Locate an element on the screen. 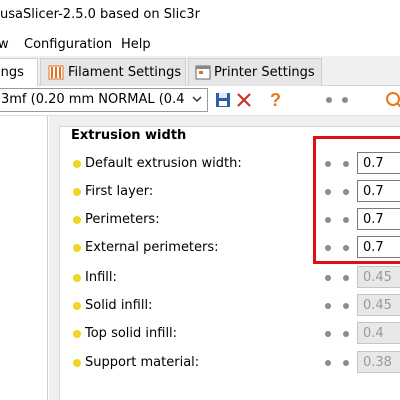 This screenshot has width=400, height=400. help-icon: ? is located at coordinates (276, 100).